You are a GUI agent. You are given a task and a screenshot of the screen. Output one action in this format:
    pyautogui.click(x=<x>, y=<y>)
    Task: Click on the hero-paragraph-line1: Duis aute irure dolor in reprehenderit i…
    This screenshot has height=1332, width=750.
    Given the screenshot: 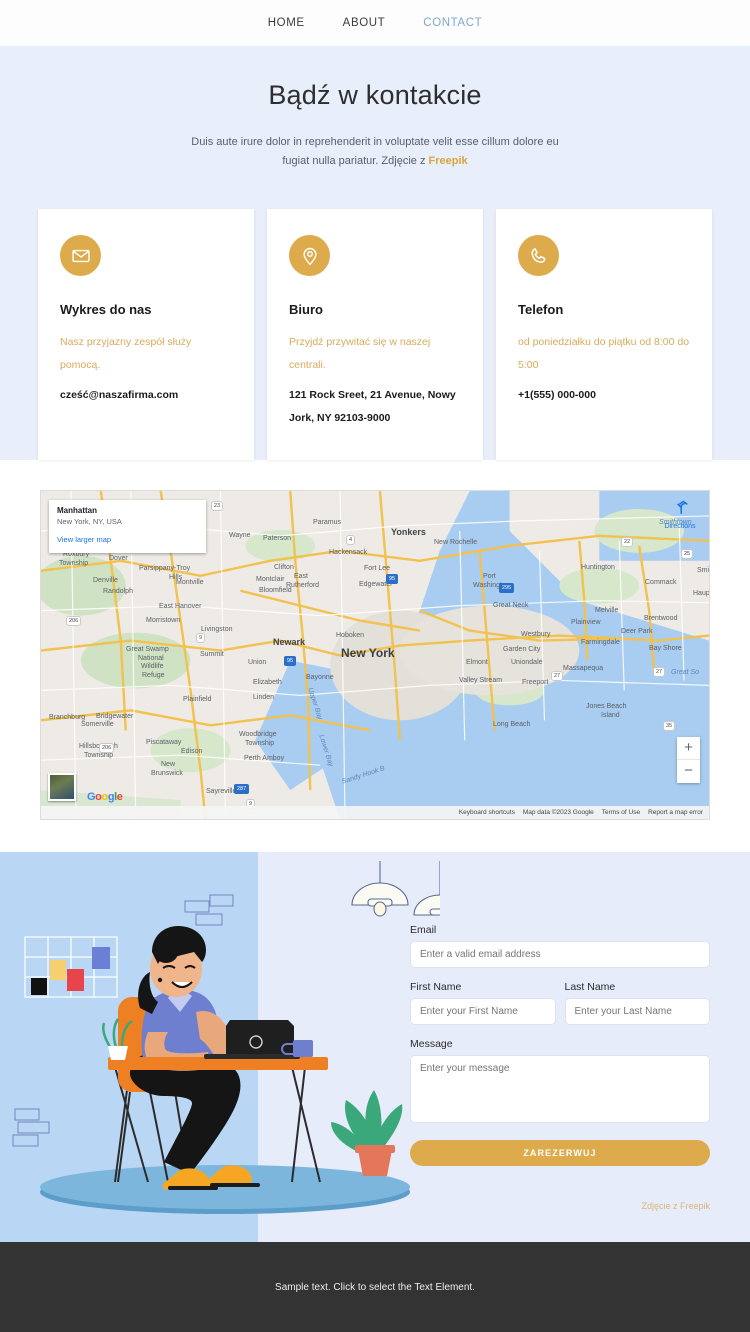 What is the action you would take?
    pyautogui.click(x=375, y=142)
    